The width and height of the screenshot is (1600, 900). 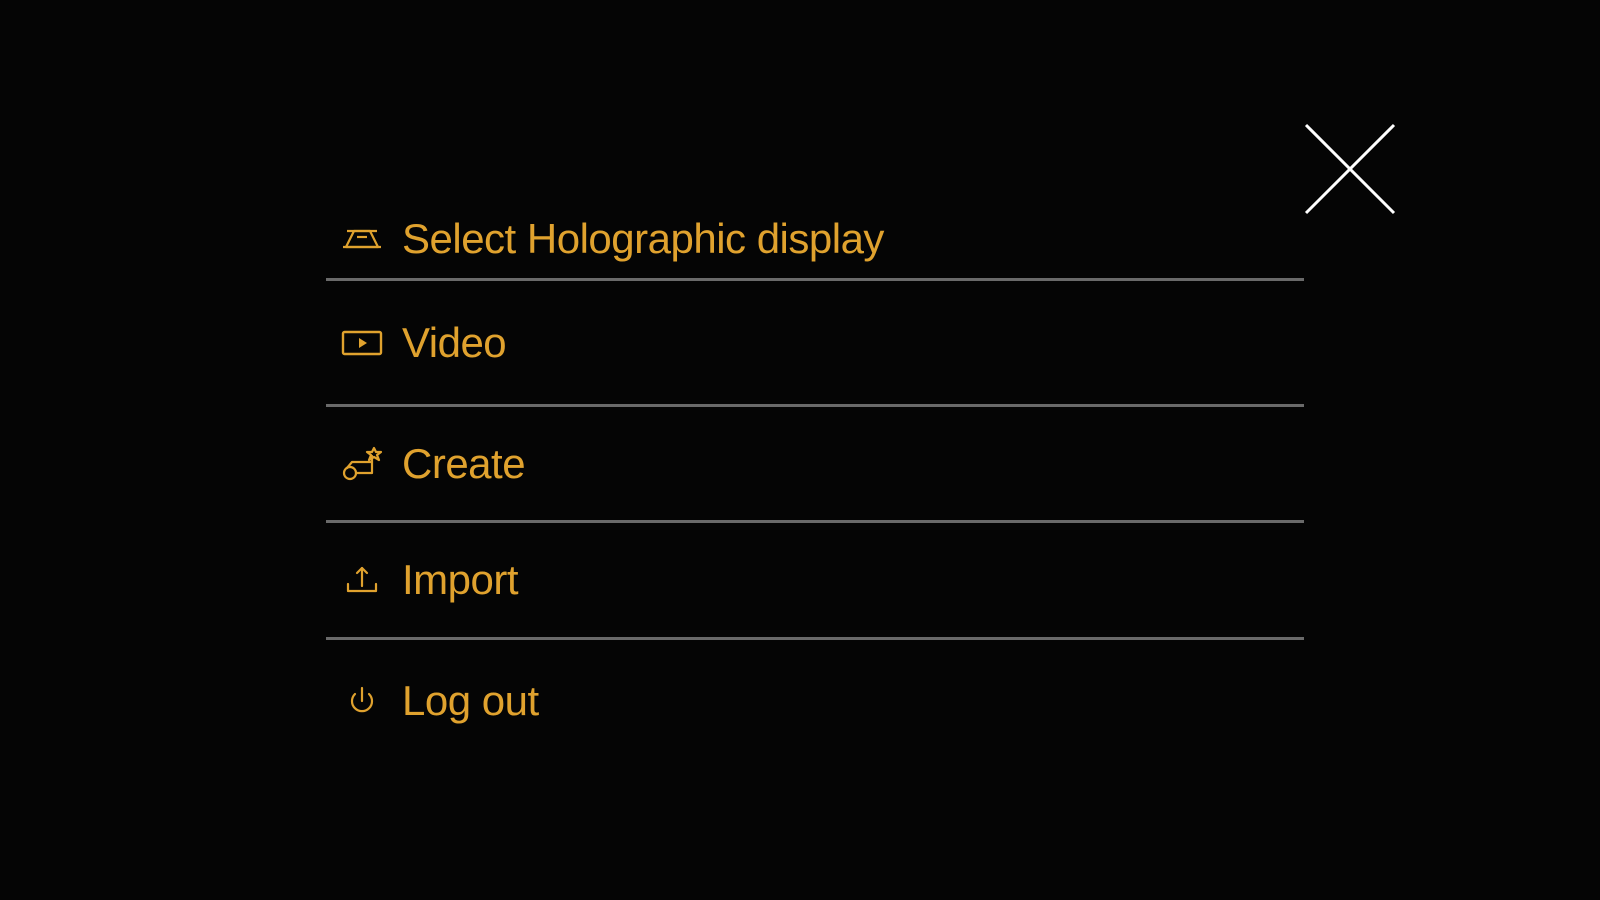 I want to click on close-button, so click(x=1350, y=169).